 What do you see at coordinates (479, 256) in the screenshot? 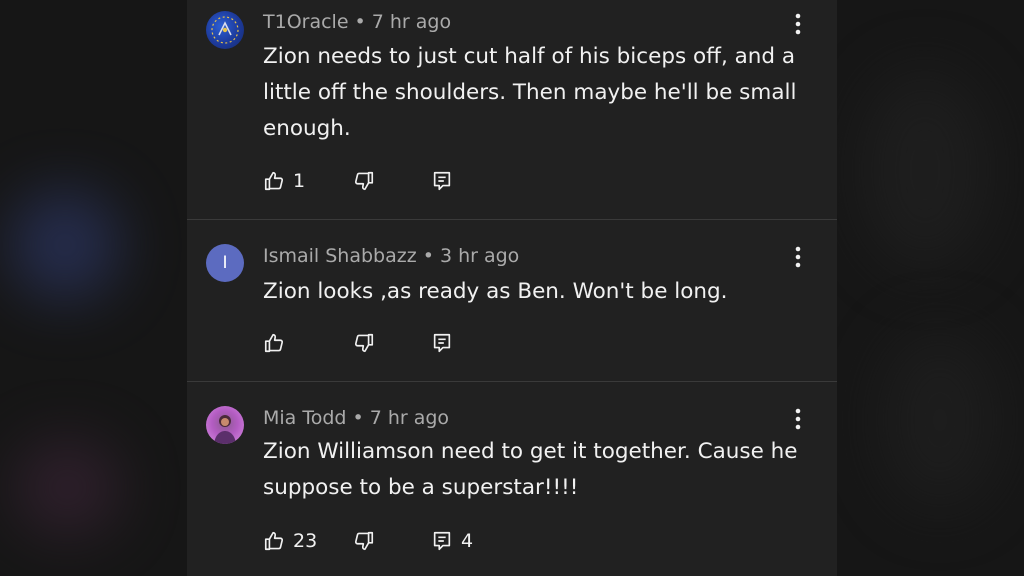
I see `comment-time: 3 hr ago` at bounding box center [479, 256].